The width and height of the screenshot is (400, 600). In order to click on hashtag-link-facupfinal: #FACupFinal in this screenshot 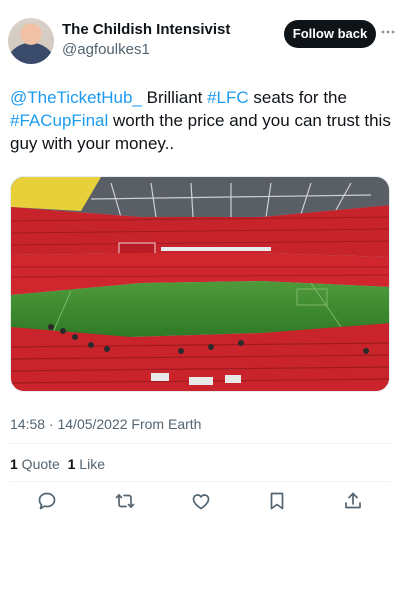, I will do `click(59, 120)`.